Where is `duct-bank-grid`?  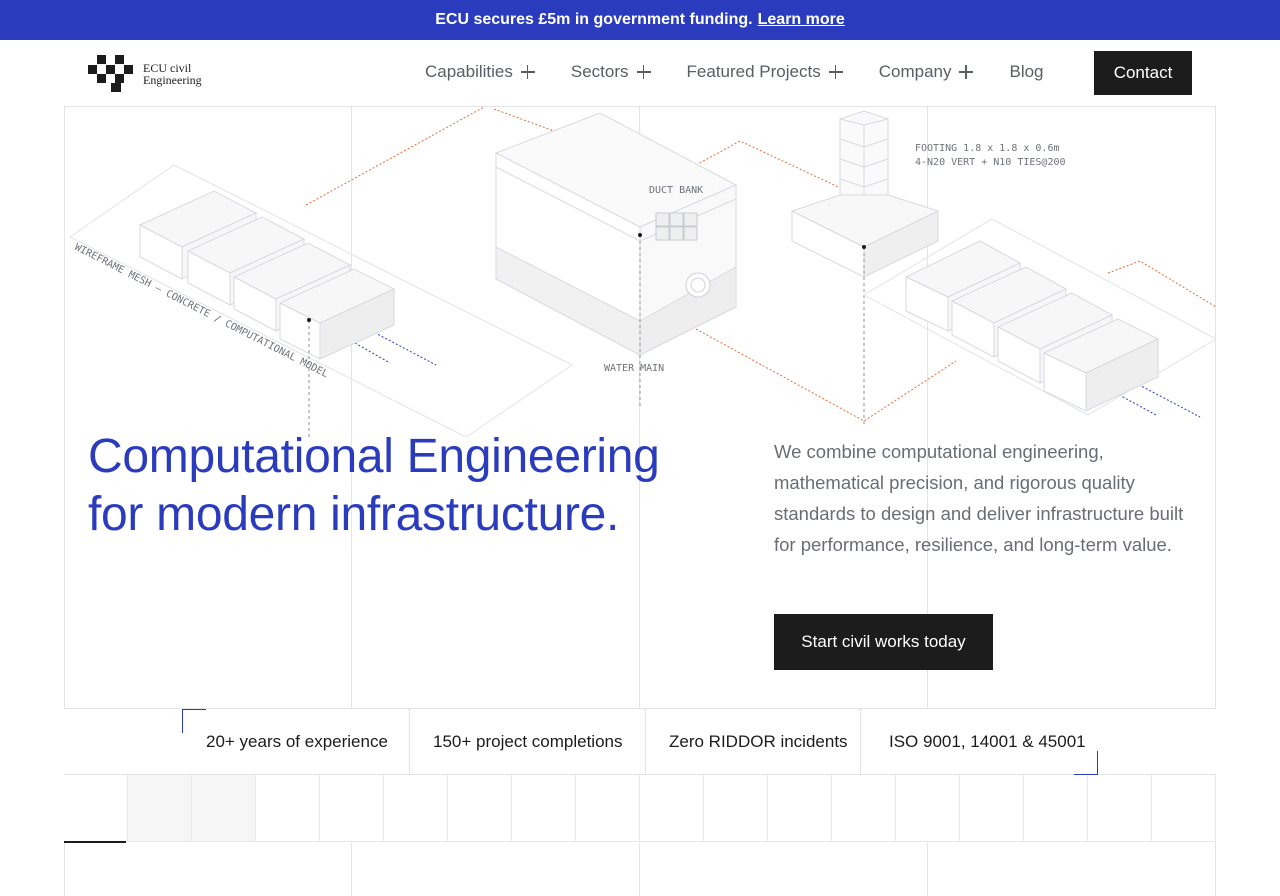
duct-bank-grid is located at coordinates (676, 226).